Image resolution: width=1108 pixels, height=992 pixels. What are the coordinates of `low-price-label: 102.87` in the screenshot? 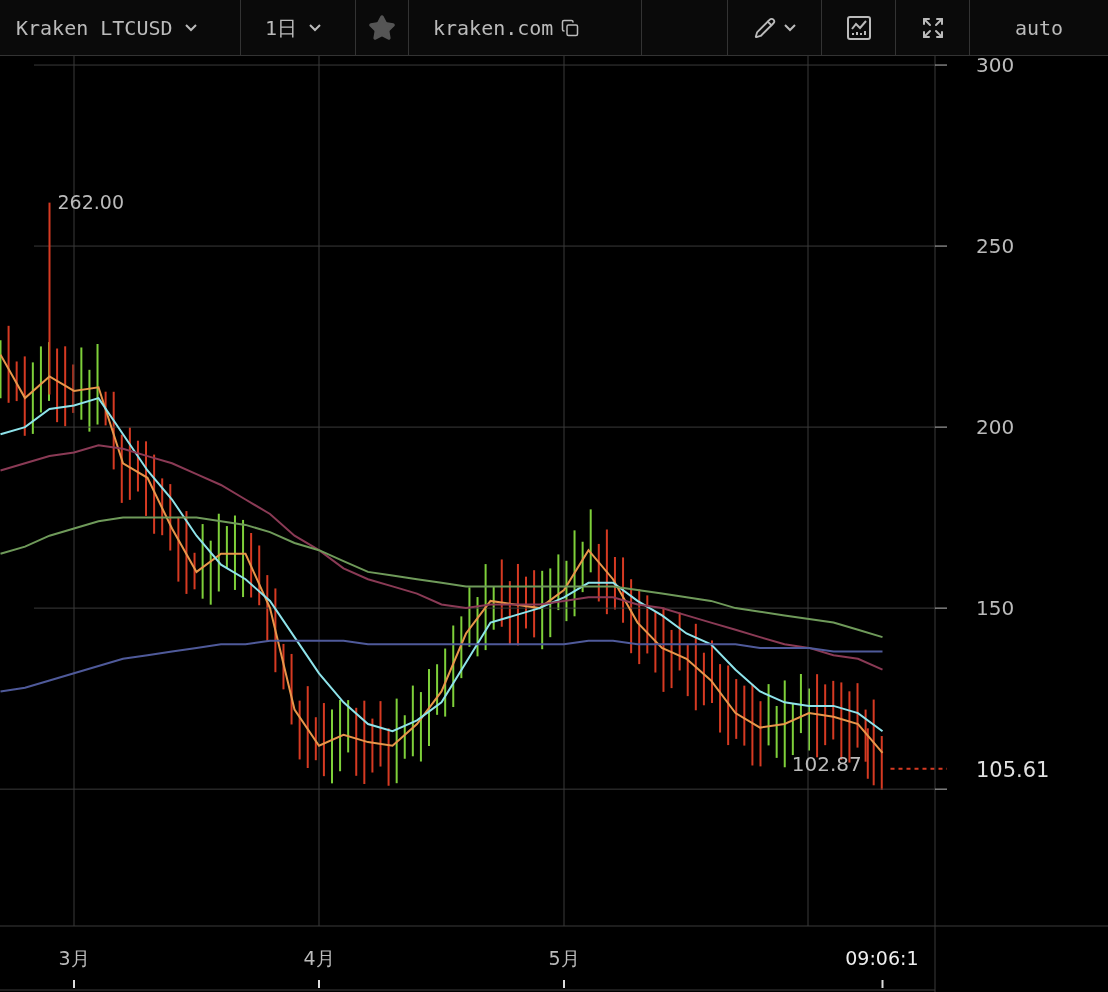 It's located at (826, 763).